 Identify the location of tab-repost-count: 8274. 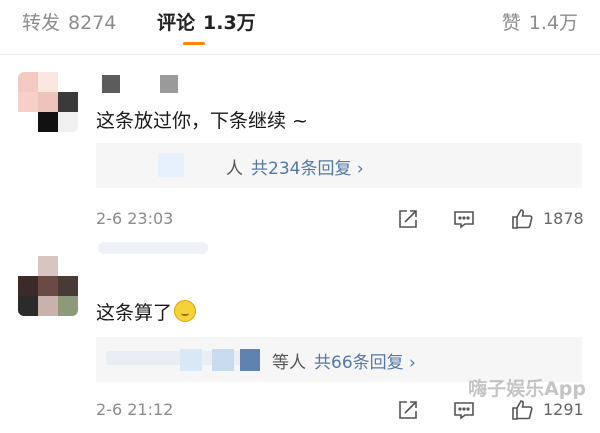
(92, 23).